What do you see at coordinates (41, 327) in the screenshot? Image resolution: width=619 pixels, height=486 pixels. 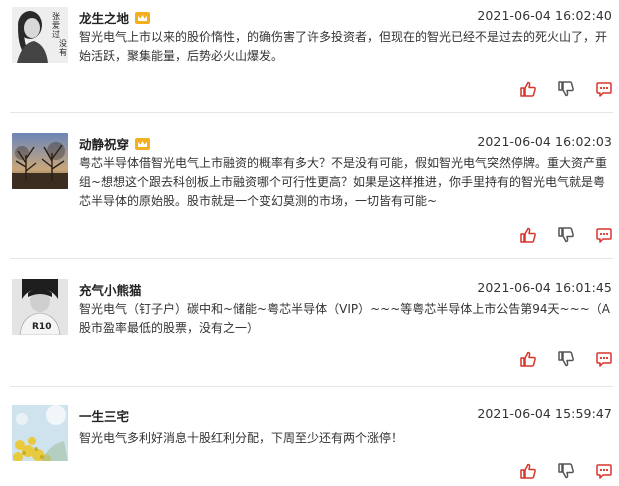 I see `svg-text: R10` at bounding box center [41, 327].